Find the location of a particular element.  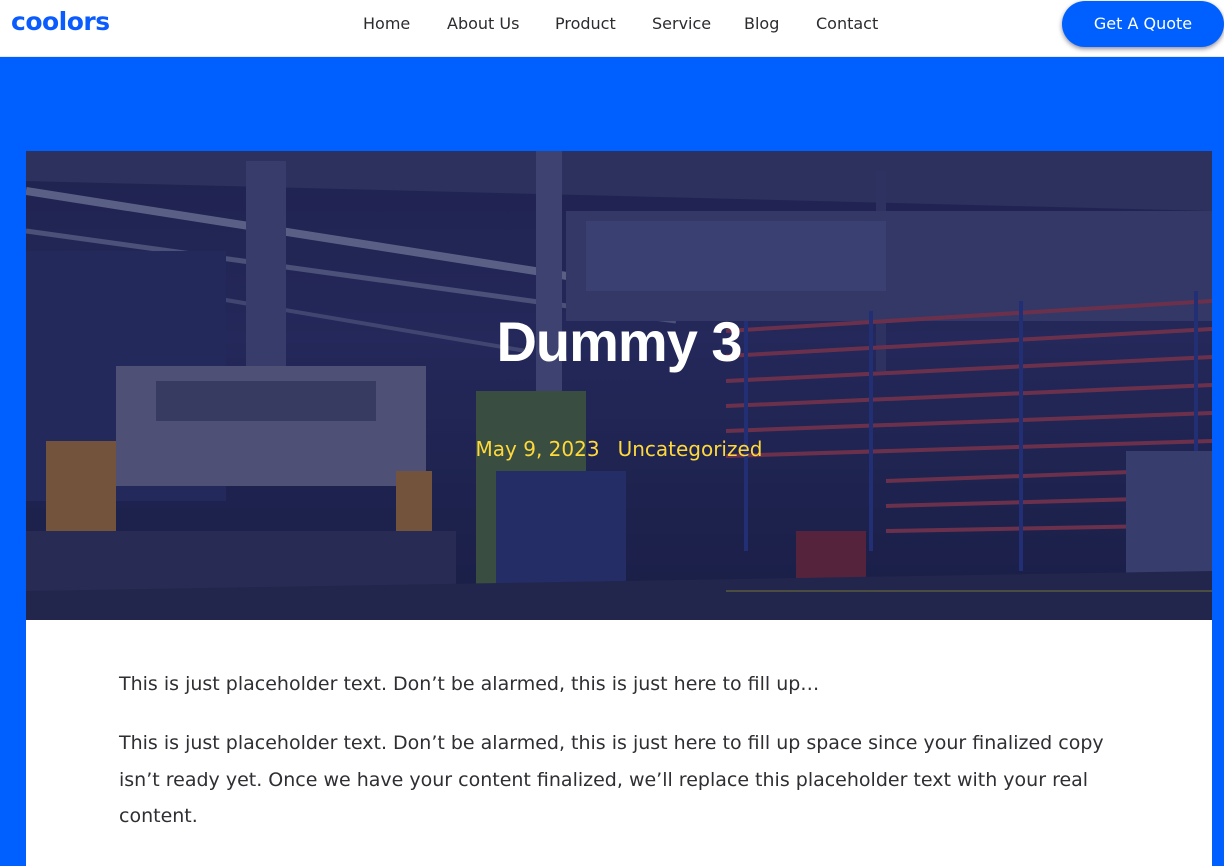

nav-blog: Blog is located at coordinates (761, 24).